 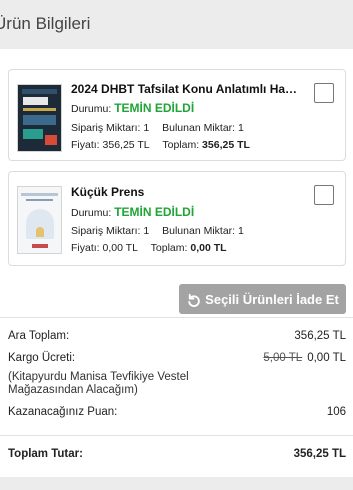 What do you see at coordinates (176, 24) in the screenshot?
I see `page-header: Ürün Bilgileri` at bounding box center [176, 24].